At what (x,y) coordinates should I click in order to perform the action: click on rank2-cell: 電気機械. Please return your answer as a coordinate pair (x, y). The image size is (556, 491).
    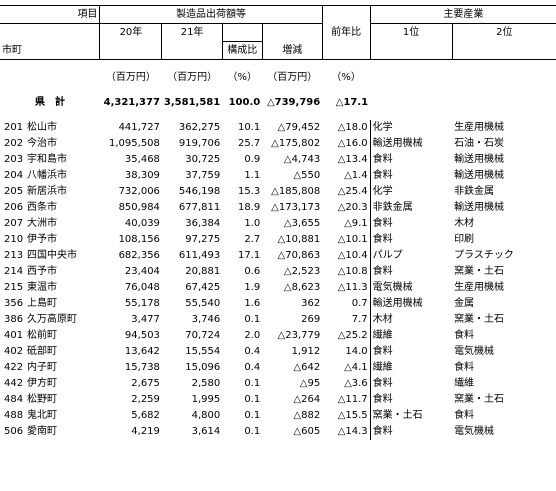
    Looking at the image, I should click on (474, 351).